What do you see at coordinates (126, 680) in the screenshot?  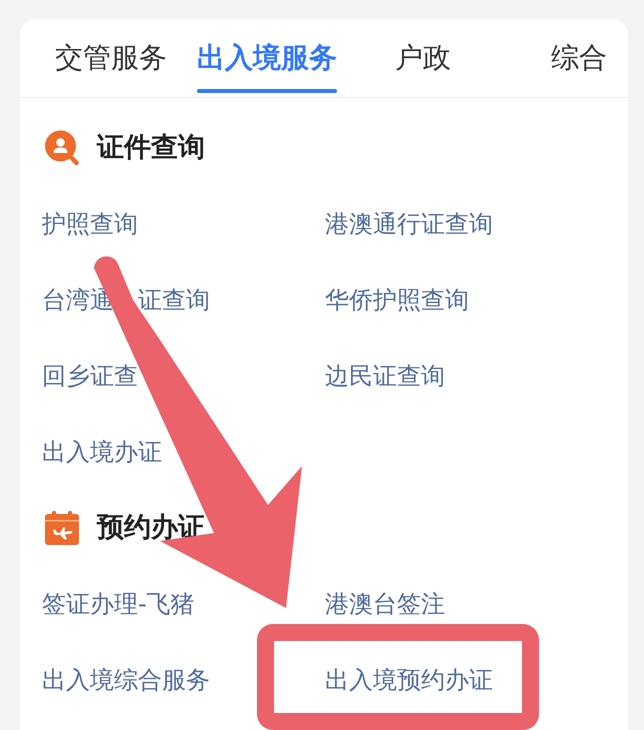 I see `service-link: 出入境综合服务` at bounding box center [126, 680].